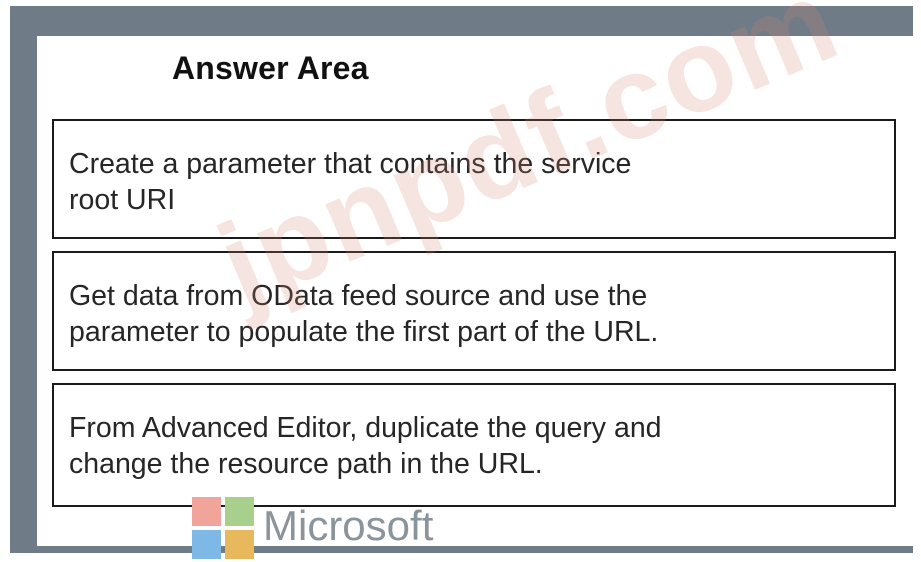 Image resolution: width=921 pixels, height=562 pixels. I want to click on logo-red-square, so click(206, 511).